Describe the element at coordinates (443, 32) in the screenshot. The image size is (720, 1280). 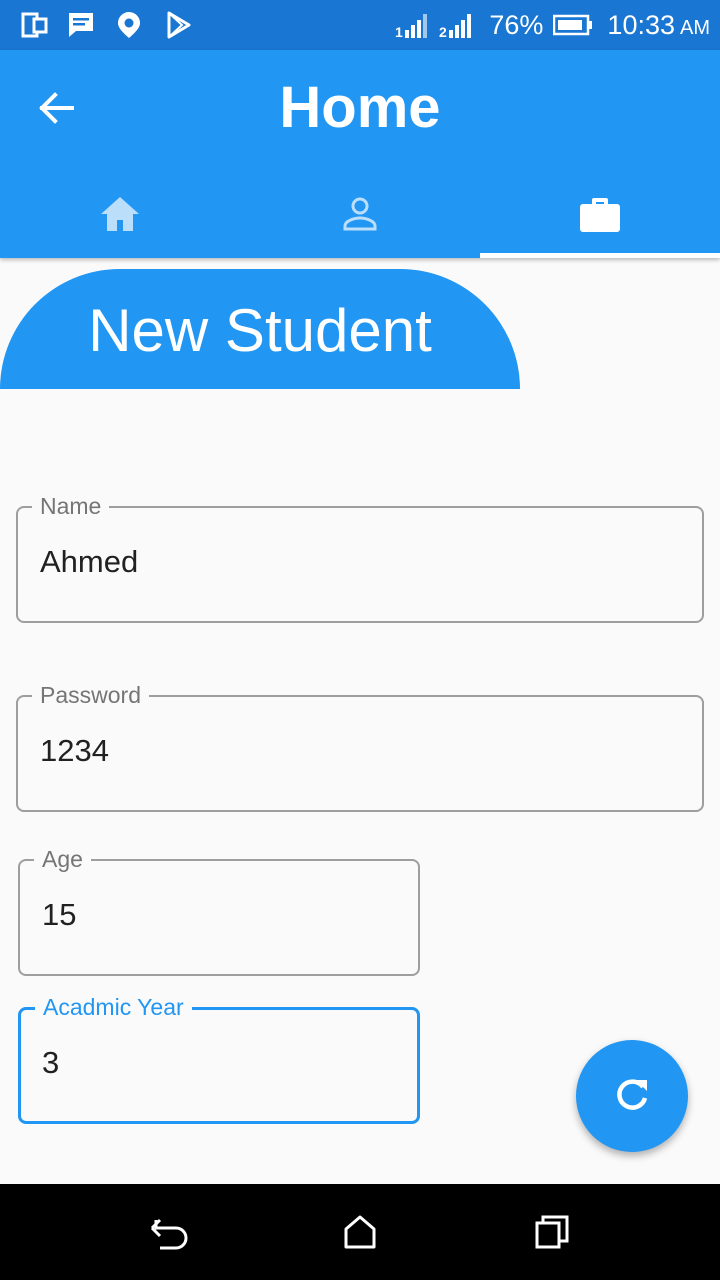
I see `svg-text: 2` at that location.